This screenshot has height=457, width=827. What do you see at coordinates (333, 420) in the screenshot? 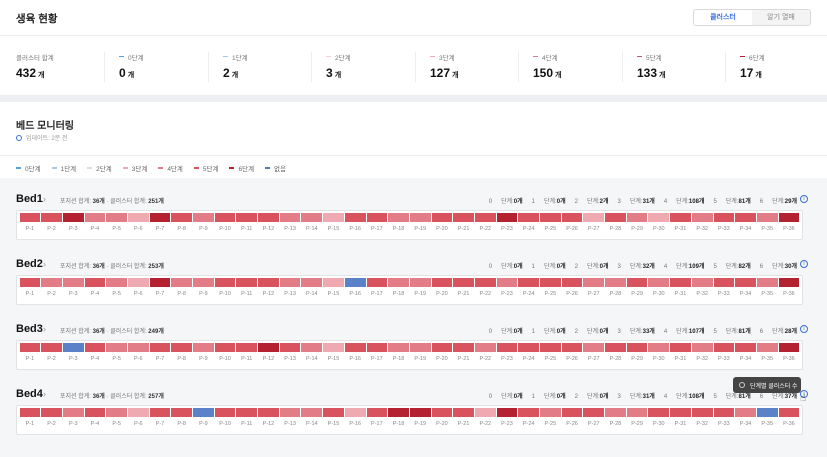
I see `pod-cell: P-15` at bounding box center [333, 420].